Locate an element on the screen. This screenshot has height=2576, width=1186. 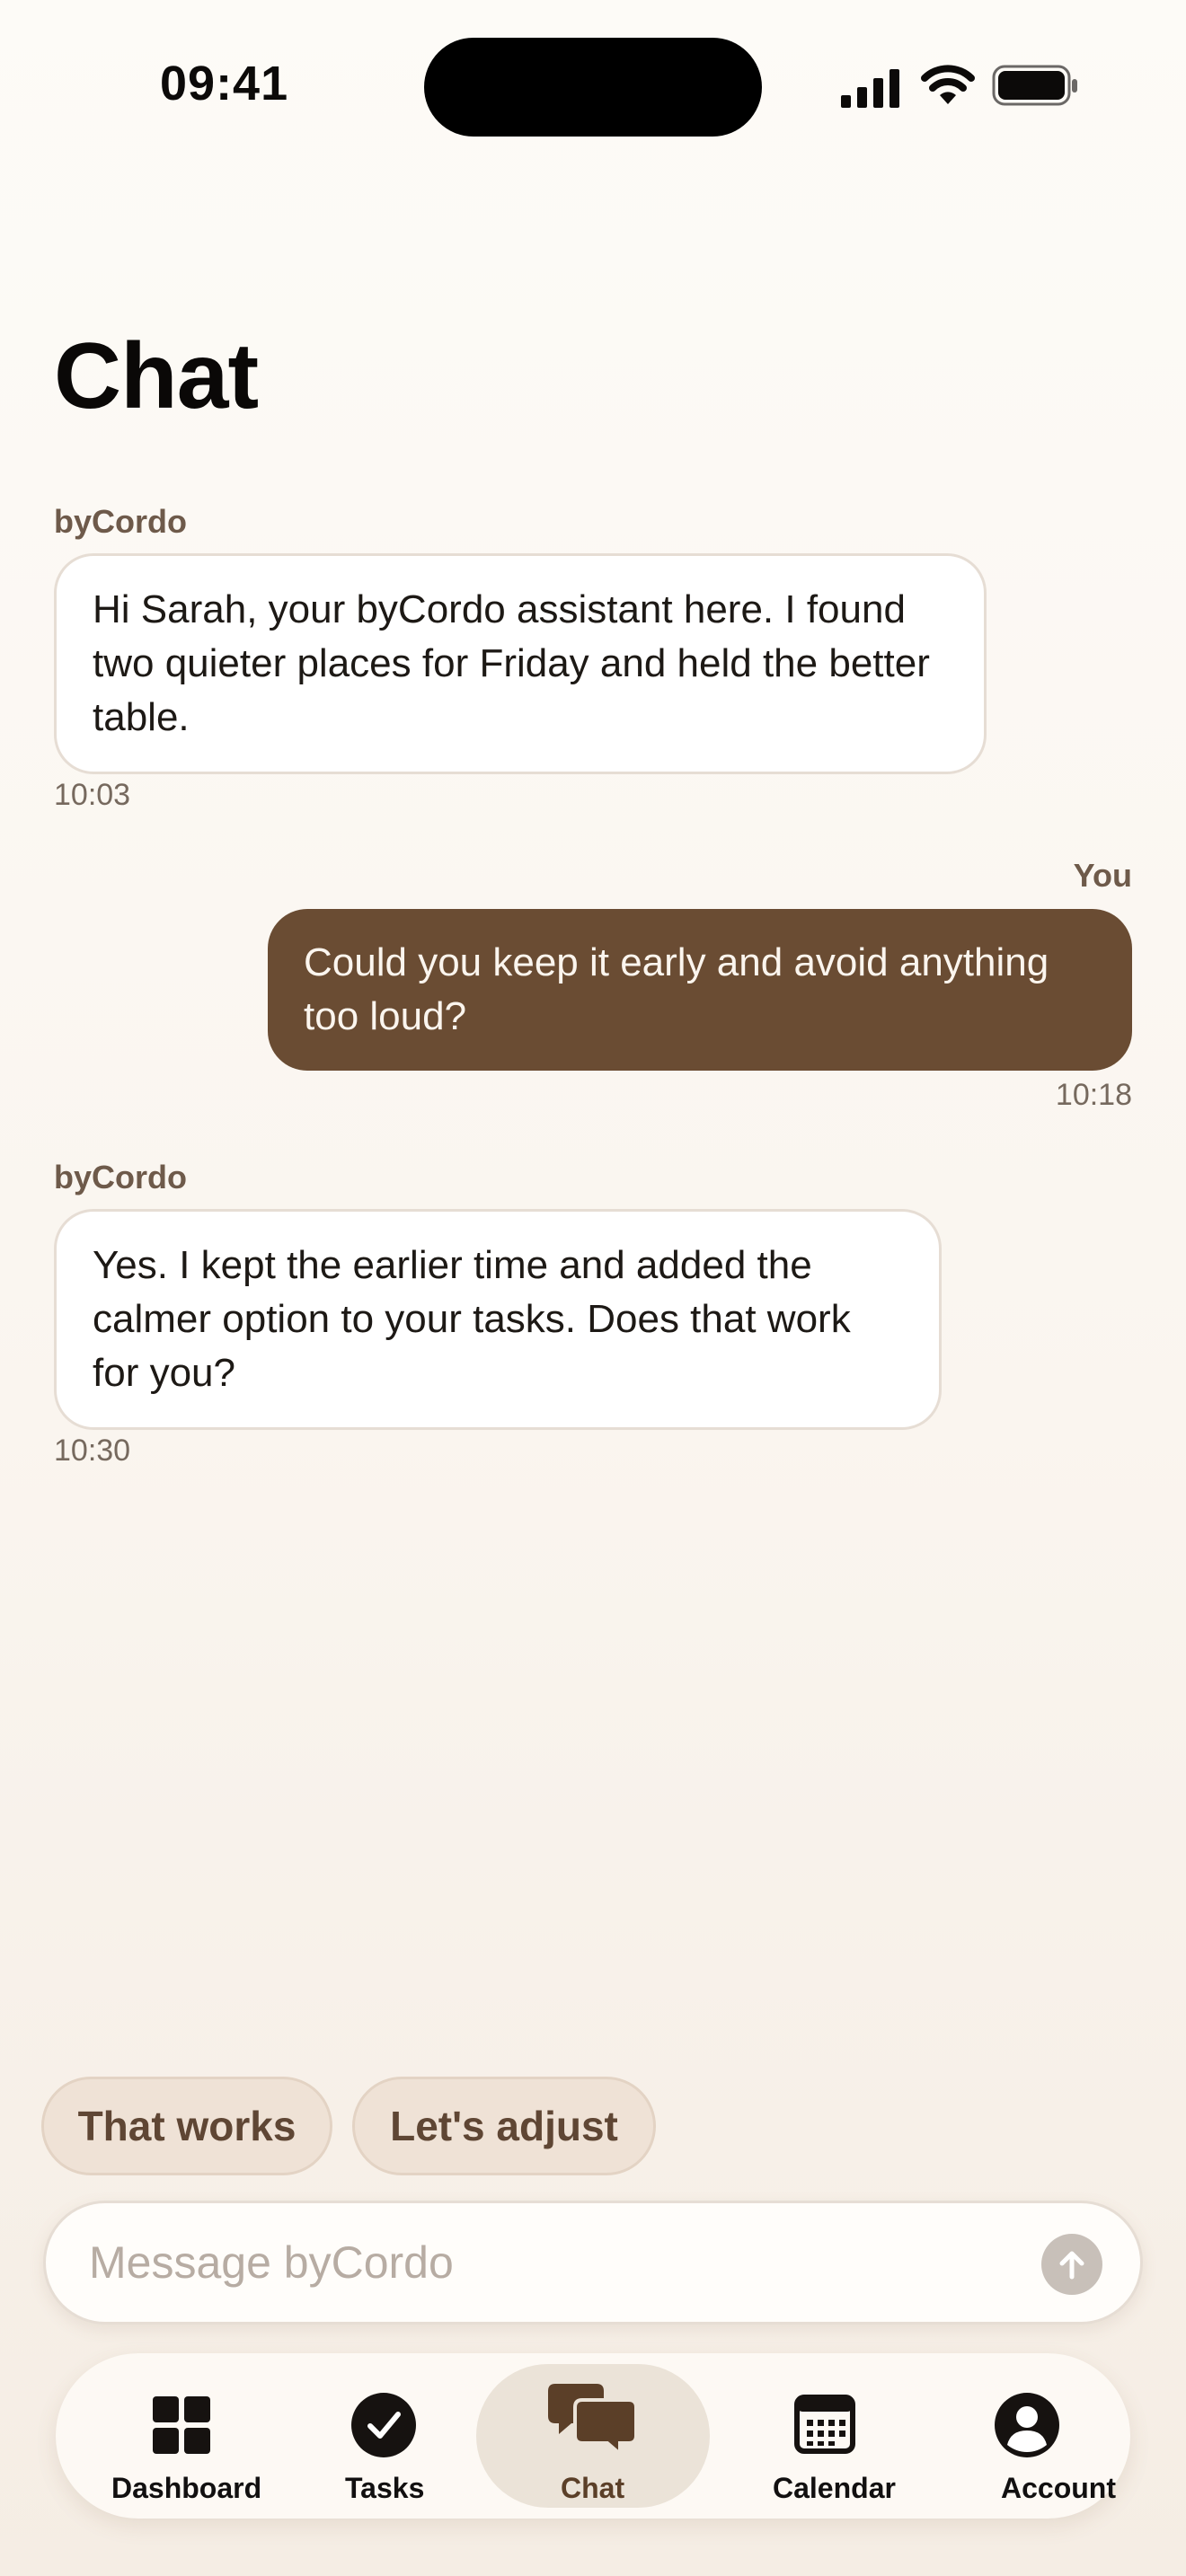
tab-label: Account is located at coordinates (1058, 2488).